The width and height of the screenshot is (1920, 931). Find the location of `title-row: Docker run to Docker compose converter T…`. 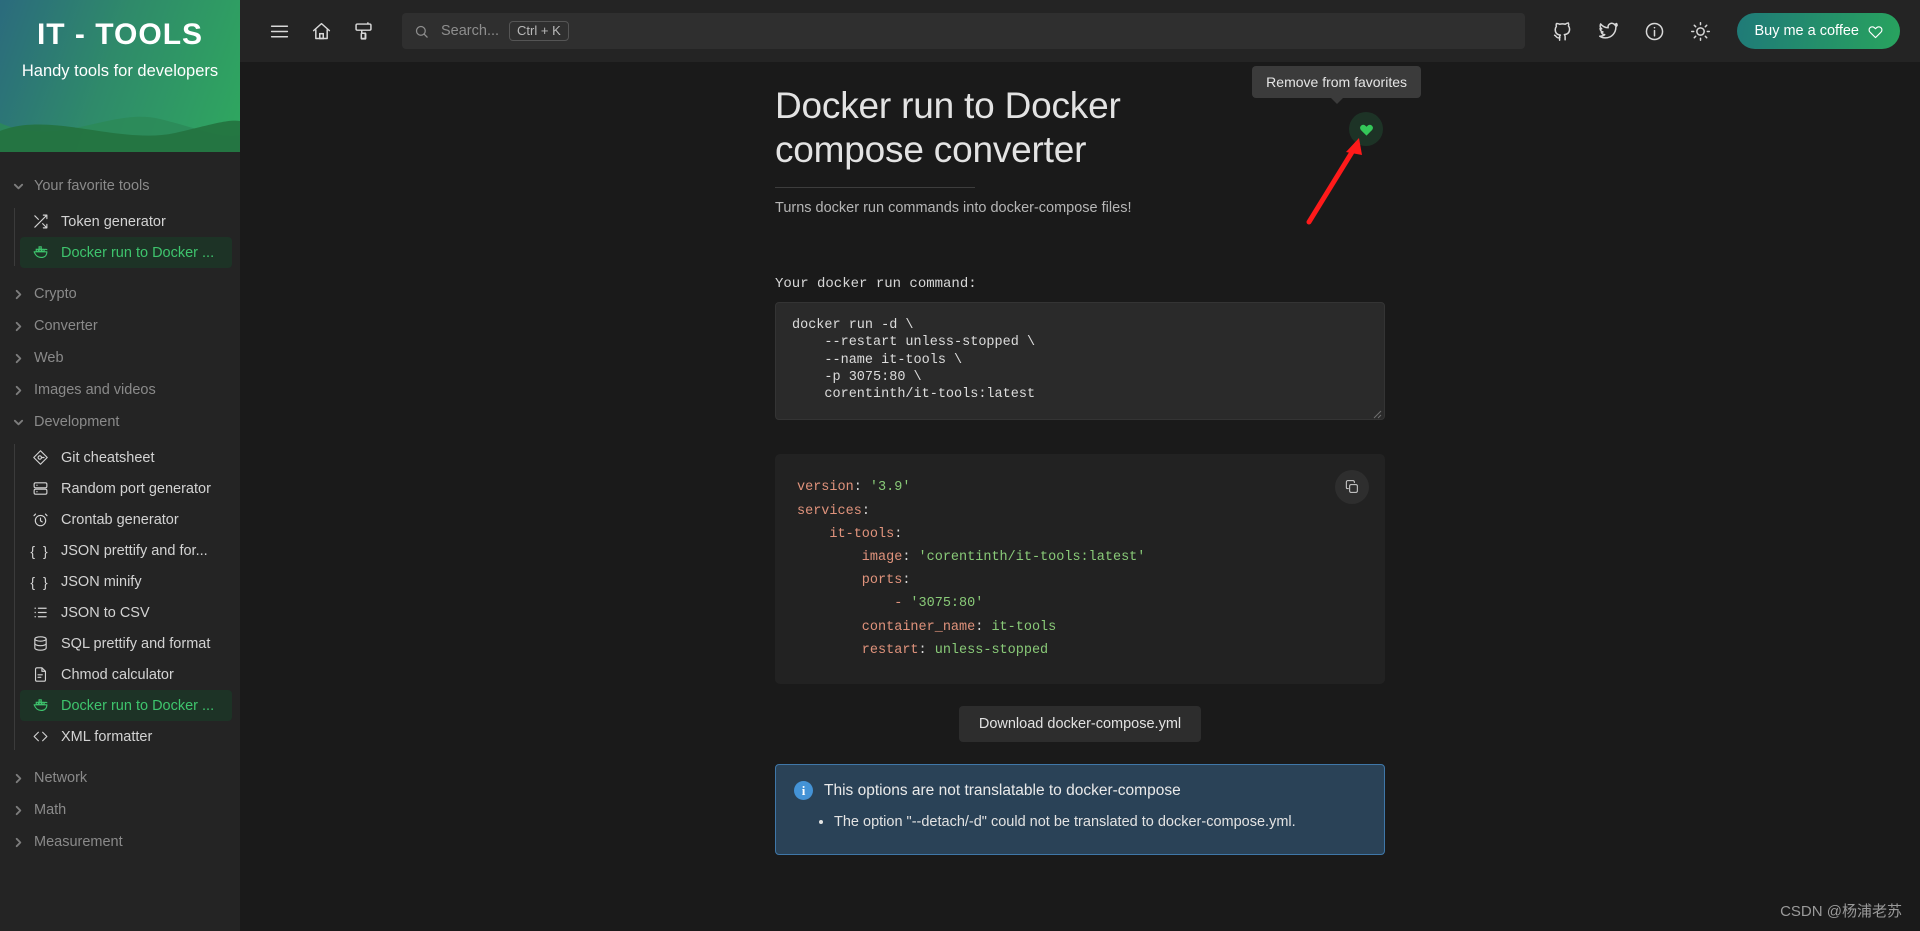

title-row: Docker run to Docker compose converter T… is located at coordinates (1098, 145).